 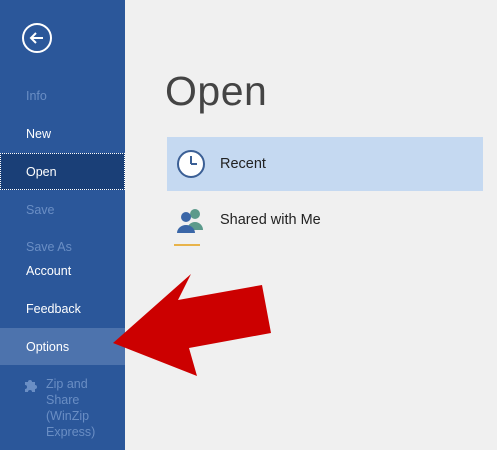 I want to click on nav-item-open: Open, so click(x=62, y=171).